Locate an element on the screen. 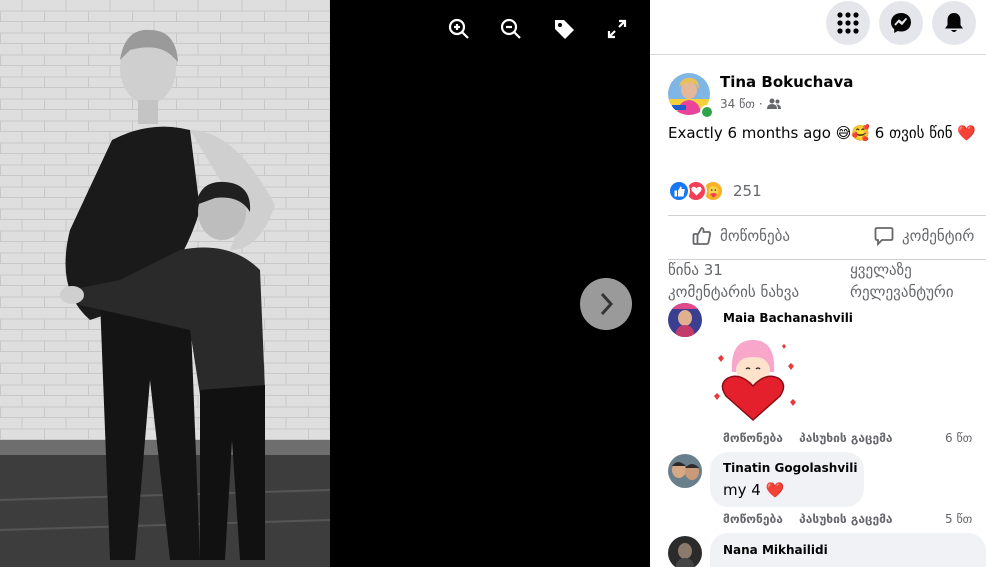  comment-time: 5 წთ is located at coordinates (958, 519).